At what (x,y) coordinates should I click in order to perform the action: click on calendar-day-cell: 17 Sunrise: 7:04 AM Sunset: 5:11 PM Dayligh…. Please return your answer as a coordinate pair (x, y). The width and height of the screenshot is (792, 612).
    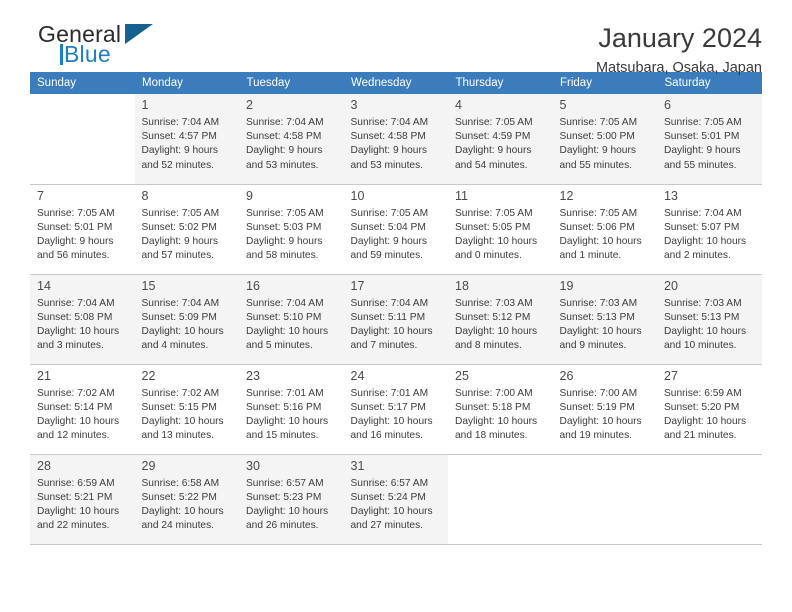
    Looking at the image, I should click on (396, 319).